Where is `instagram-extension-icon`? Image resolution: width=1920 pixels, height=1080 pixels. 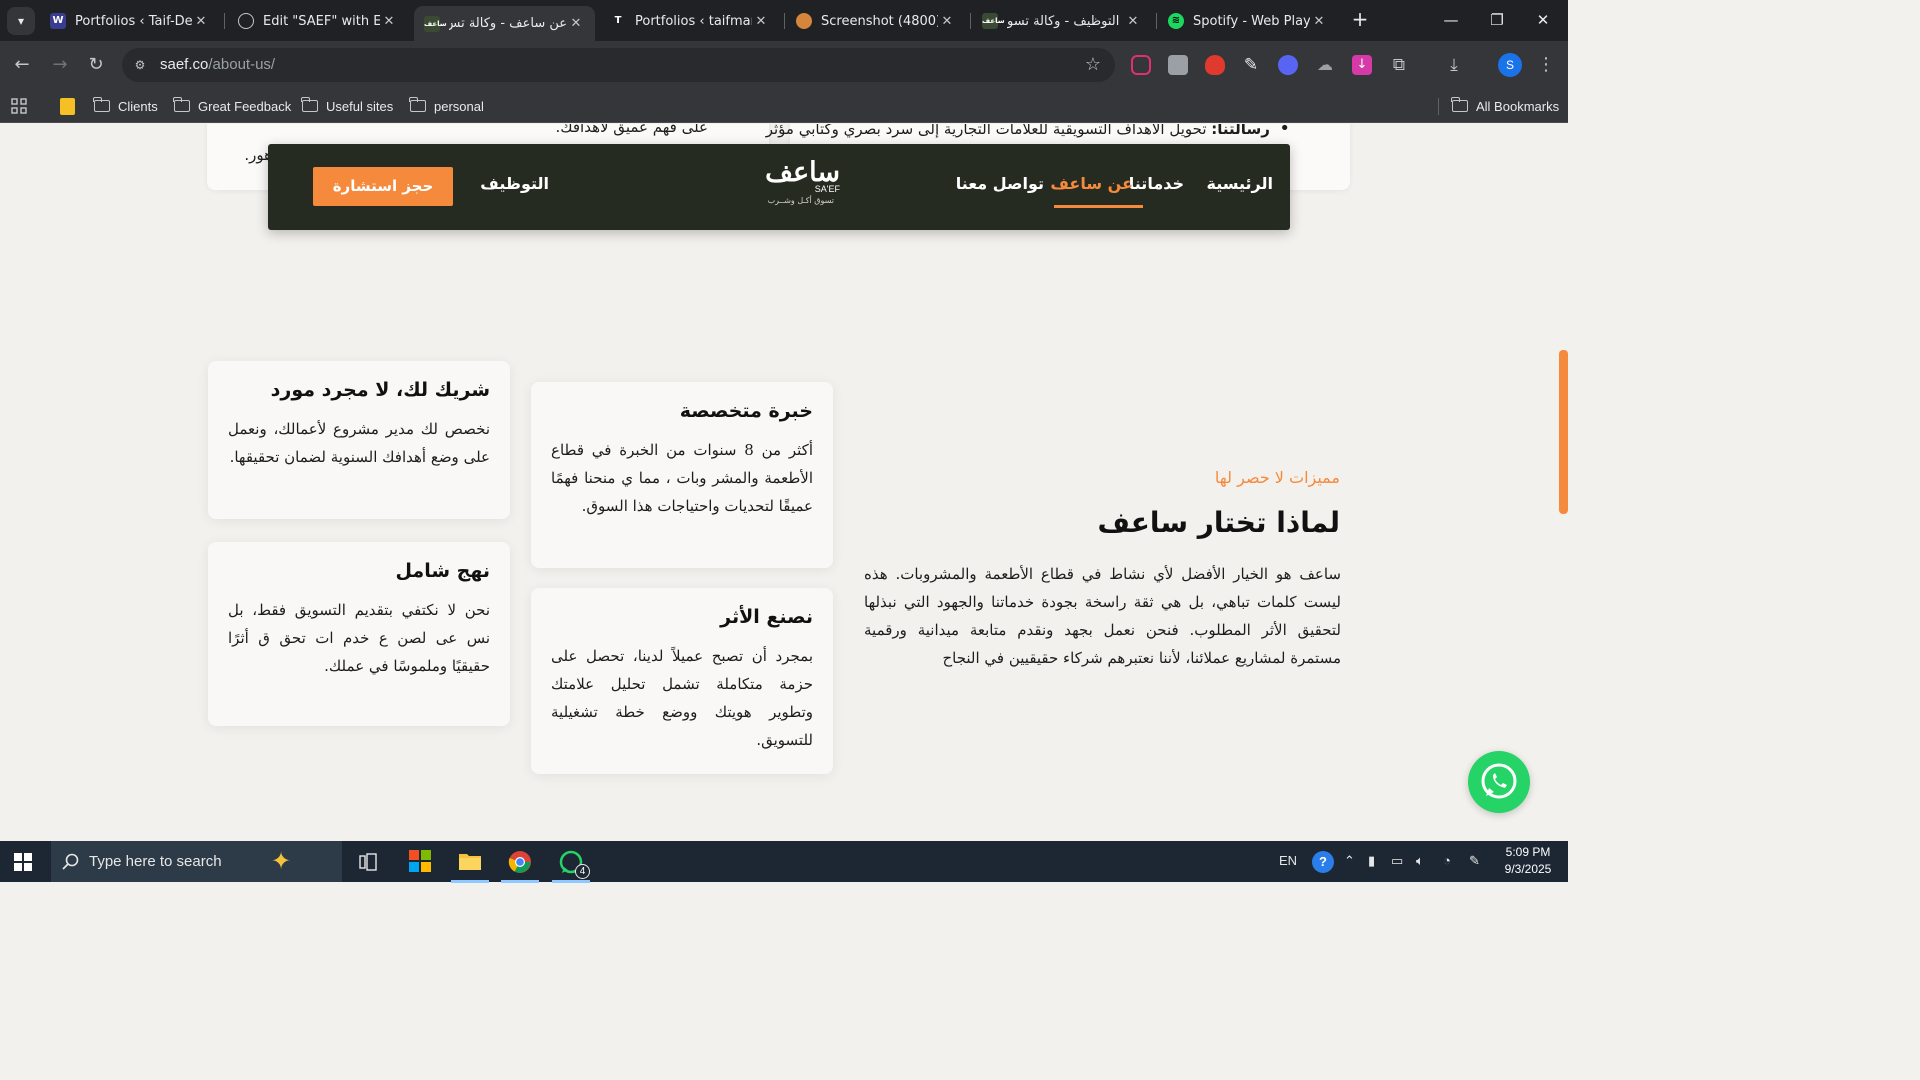
instagram-extension-icon is located at coordinates (1141, 65).